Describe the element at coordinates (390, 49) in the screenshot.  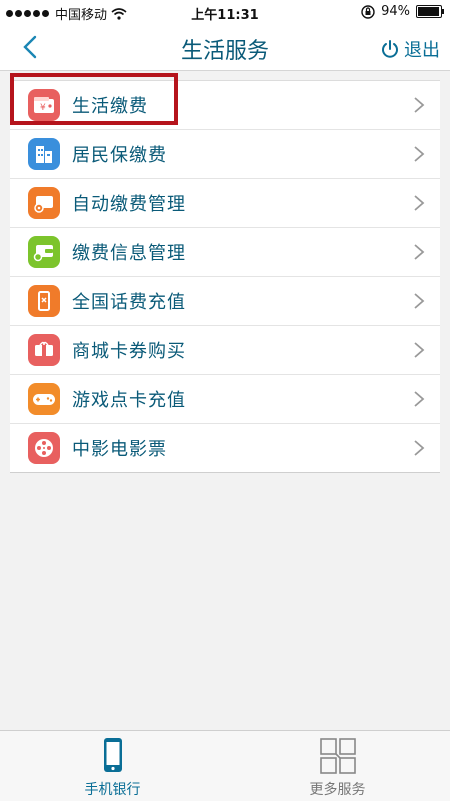
I see `power-icon` at that location.